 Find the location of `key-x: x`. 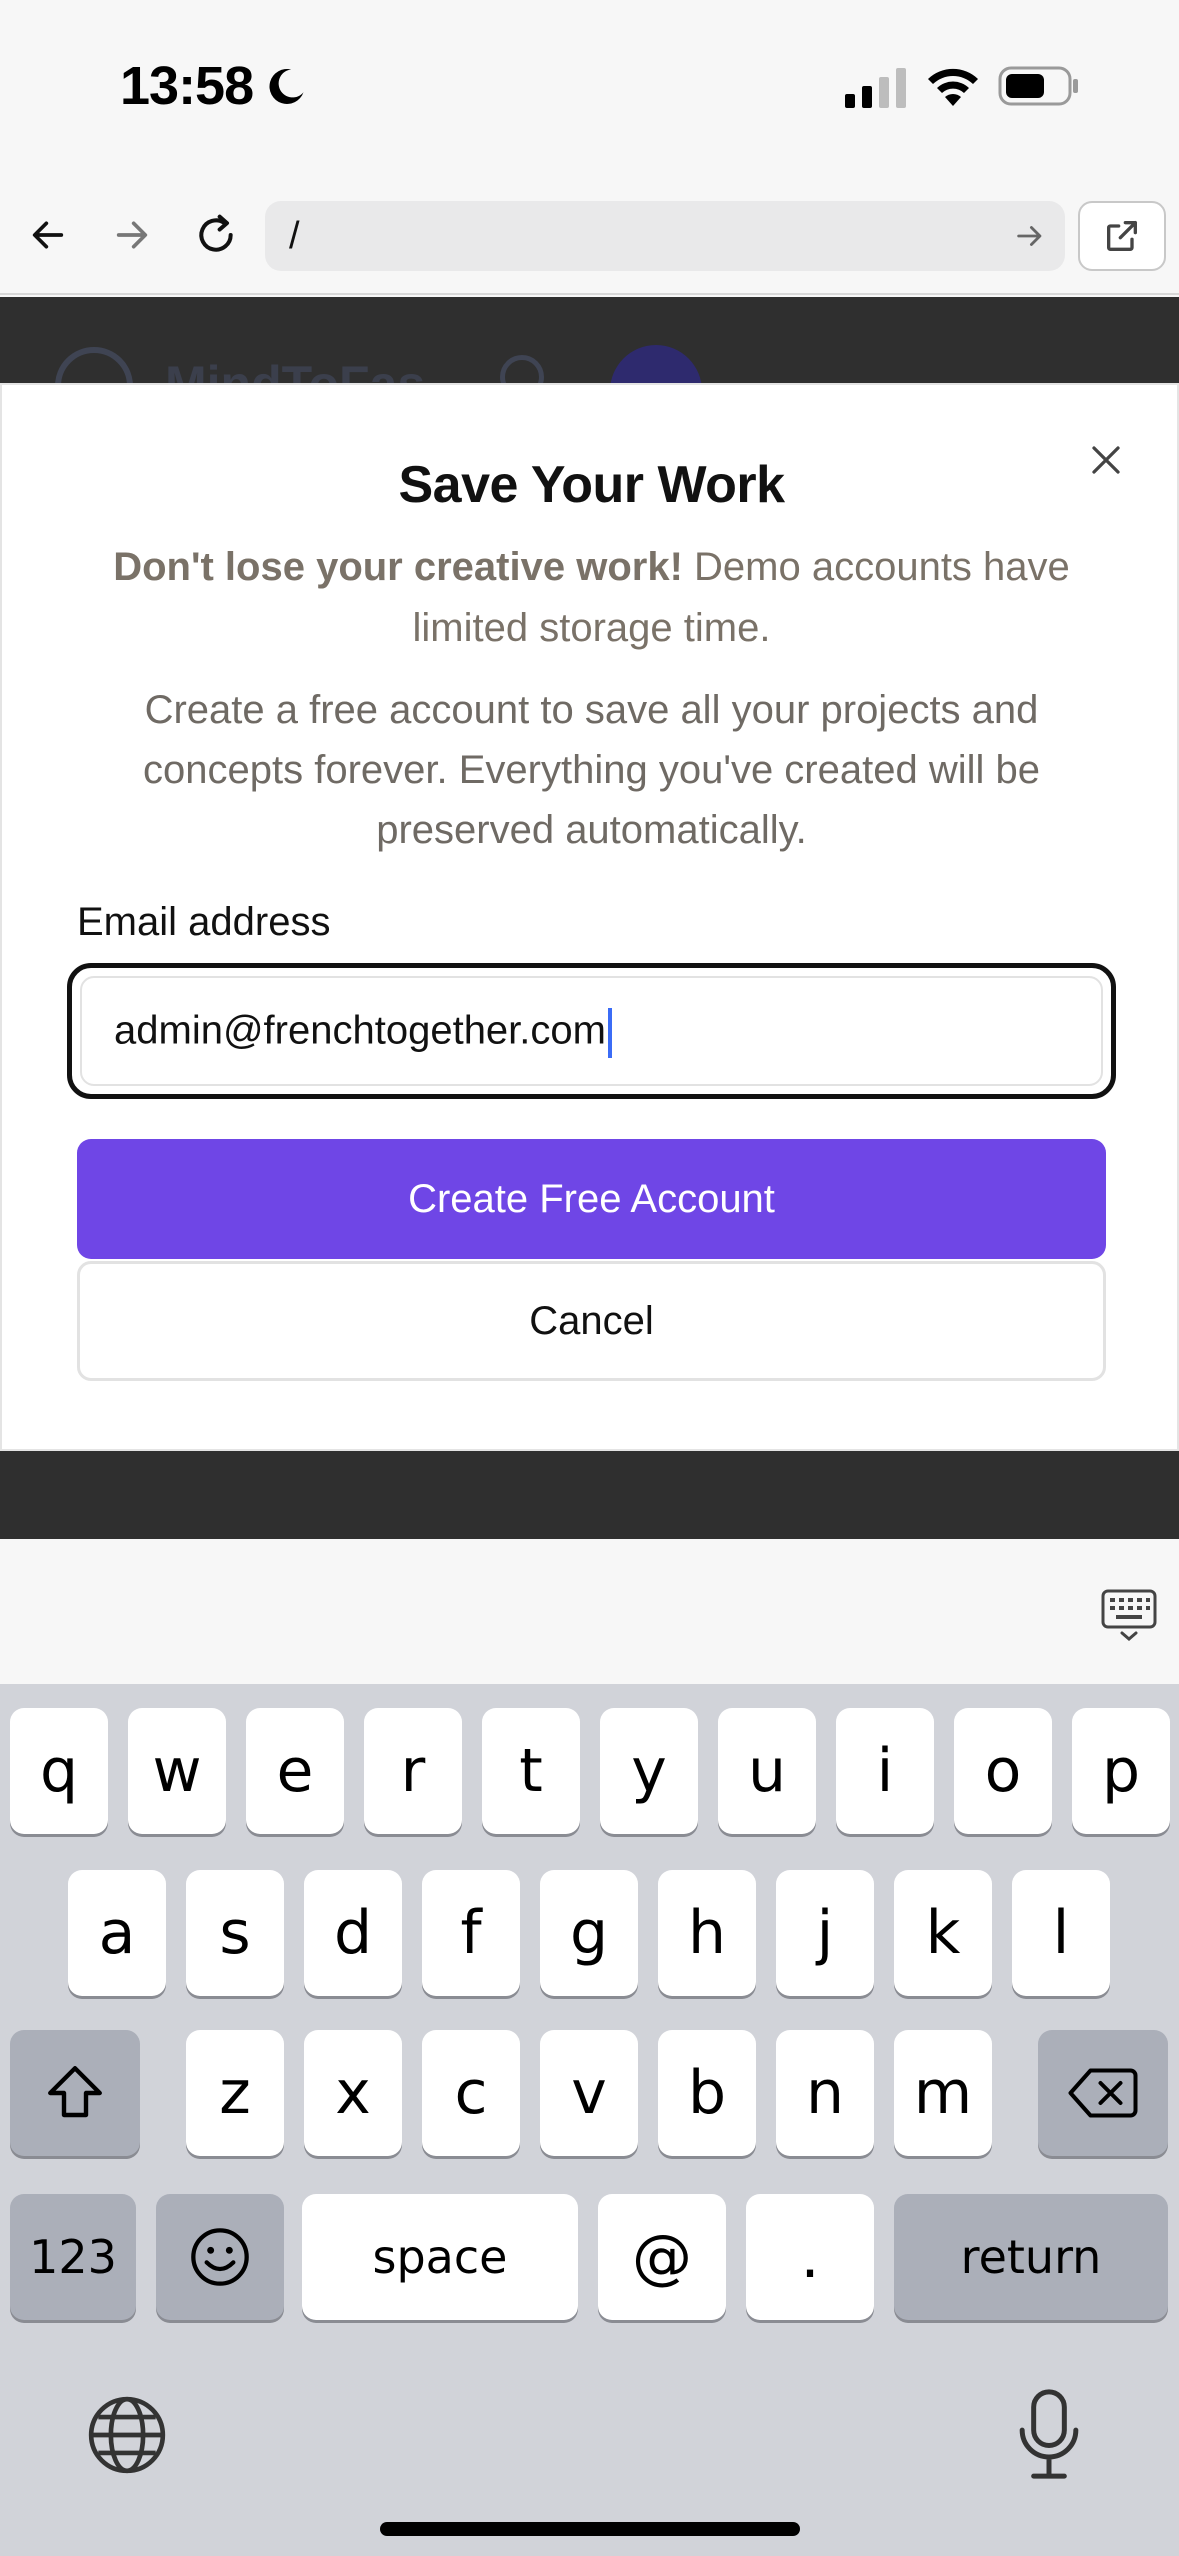

key-x: x is located at coordinates (353, 2093).